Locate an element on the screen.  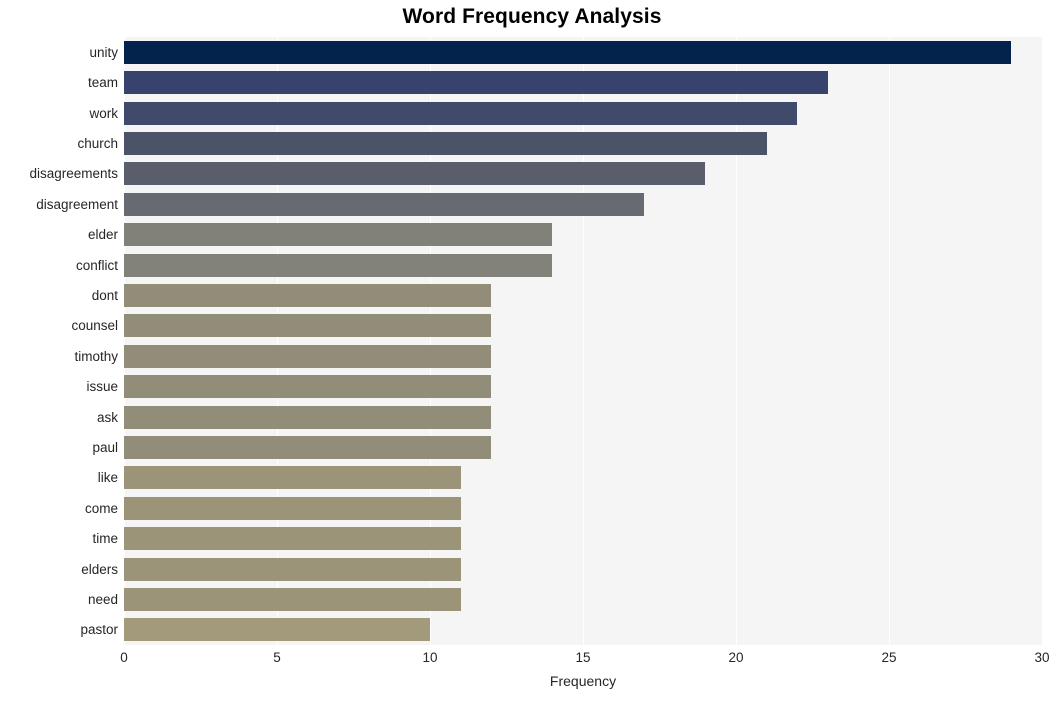
bar-conflict is located at coordinates (338, 265).